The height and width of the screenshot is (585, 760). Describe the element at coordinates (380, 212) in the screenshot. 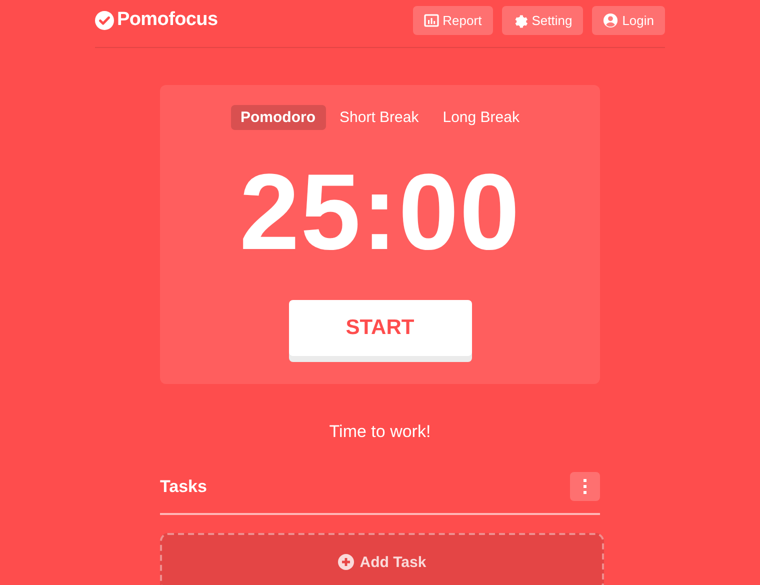

I see `timer-display: 25:00` at that location.